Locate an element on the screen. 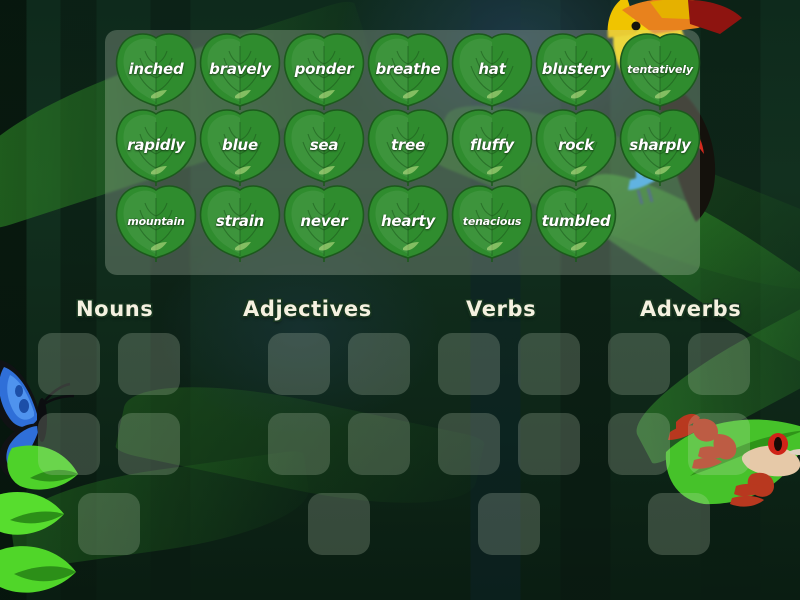 The image size is (800, 600). word-leaf-label: tumbled is located at coordinates (576, 221).